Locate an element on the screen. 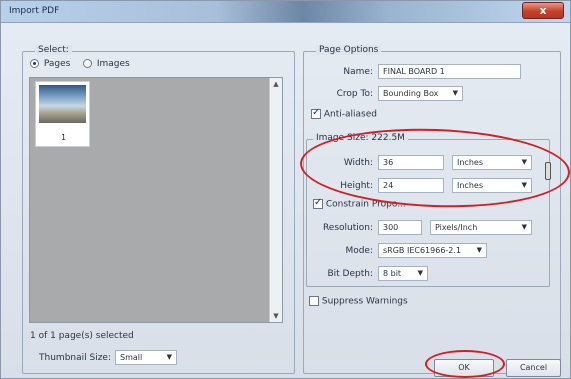 Image resolution: width=571 pixels, height=379 pixels. bit-depth-label: Bit Depth: is located at coordinates (350, 274).